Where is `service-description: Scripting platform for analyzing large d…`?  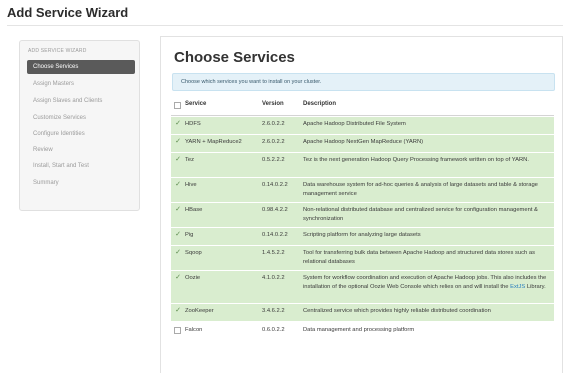 service-description: Scripting platform for analyzing large d… is located at coordinates (362, 235).